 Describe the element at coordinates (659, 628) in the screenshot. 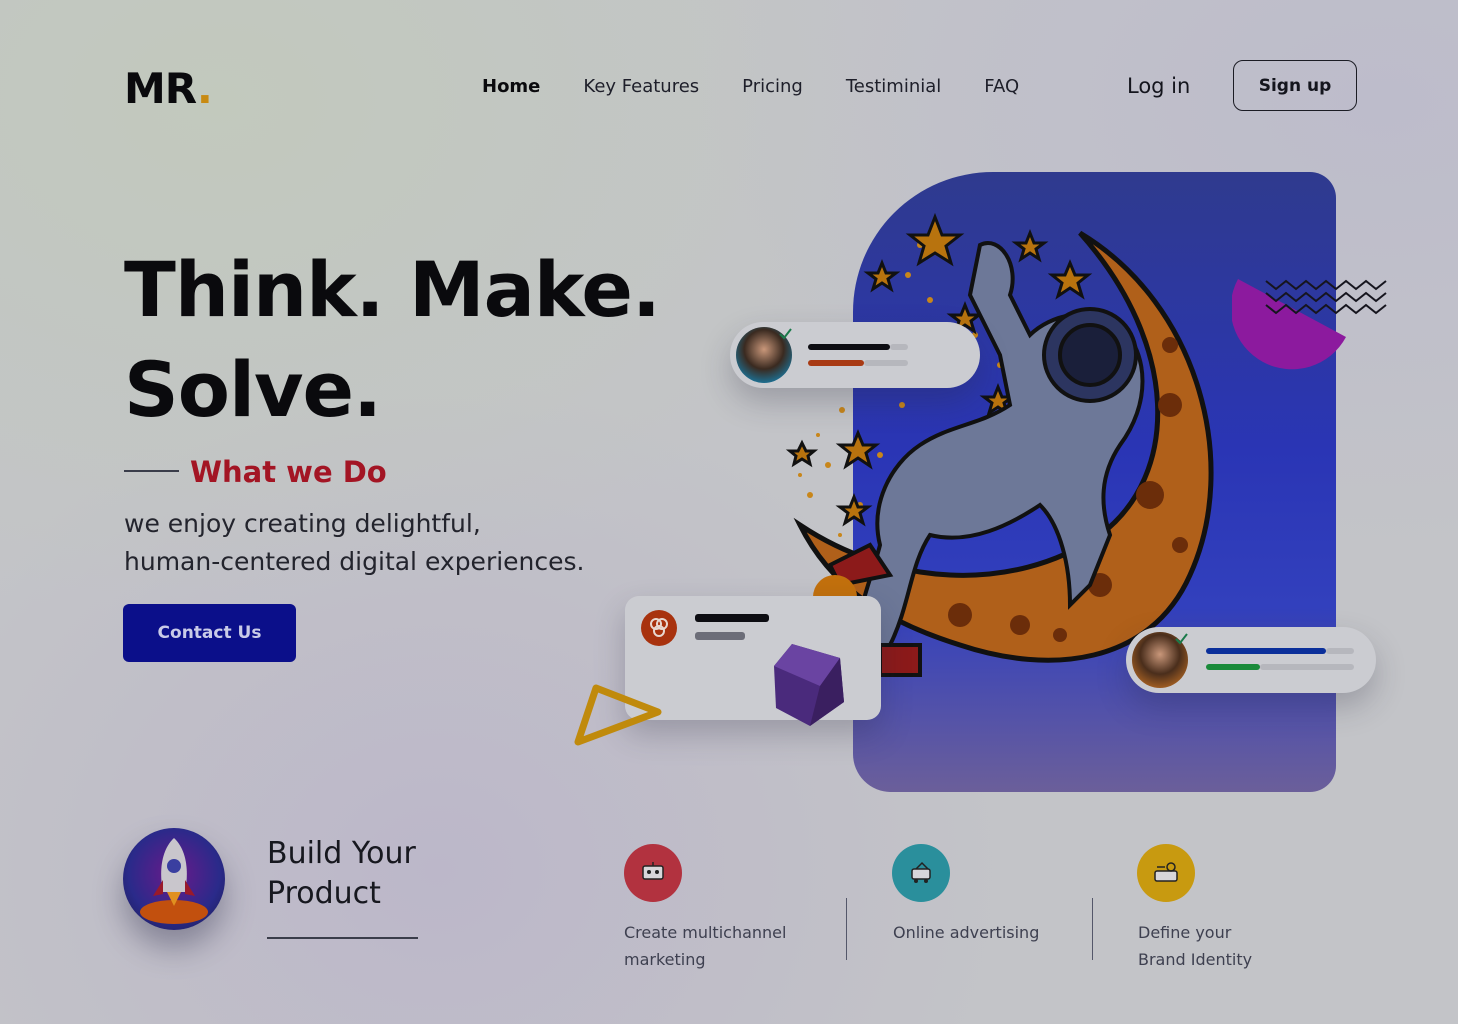

I see `app-logo-icon` at that location.